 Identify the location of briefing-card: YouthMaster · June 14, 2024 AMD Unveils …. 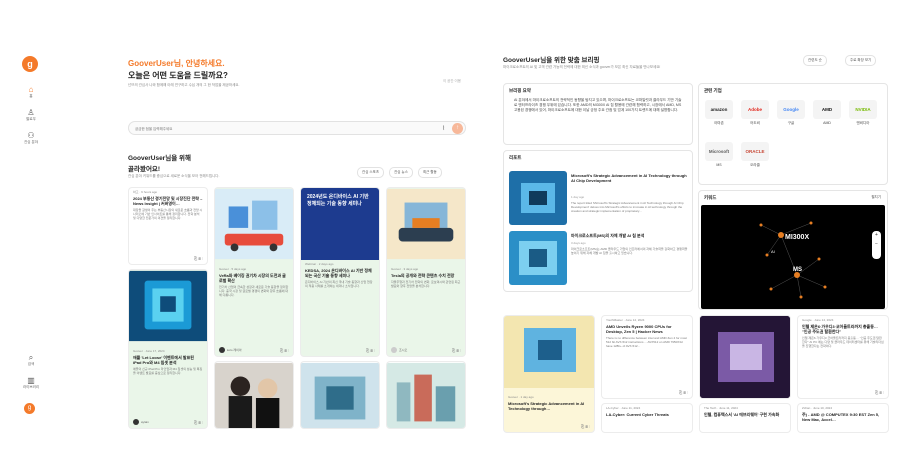
(647, 357).